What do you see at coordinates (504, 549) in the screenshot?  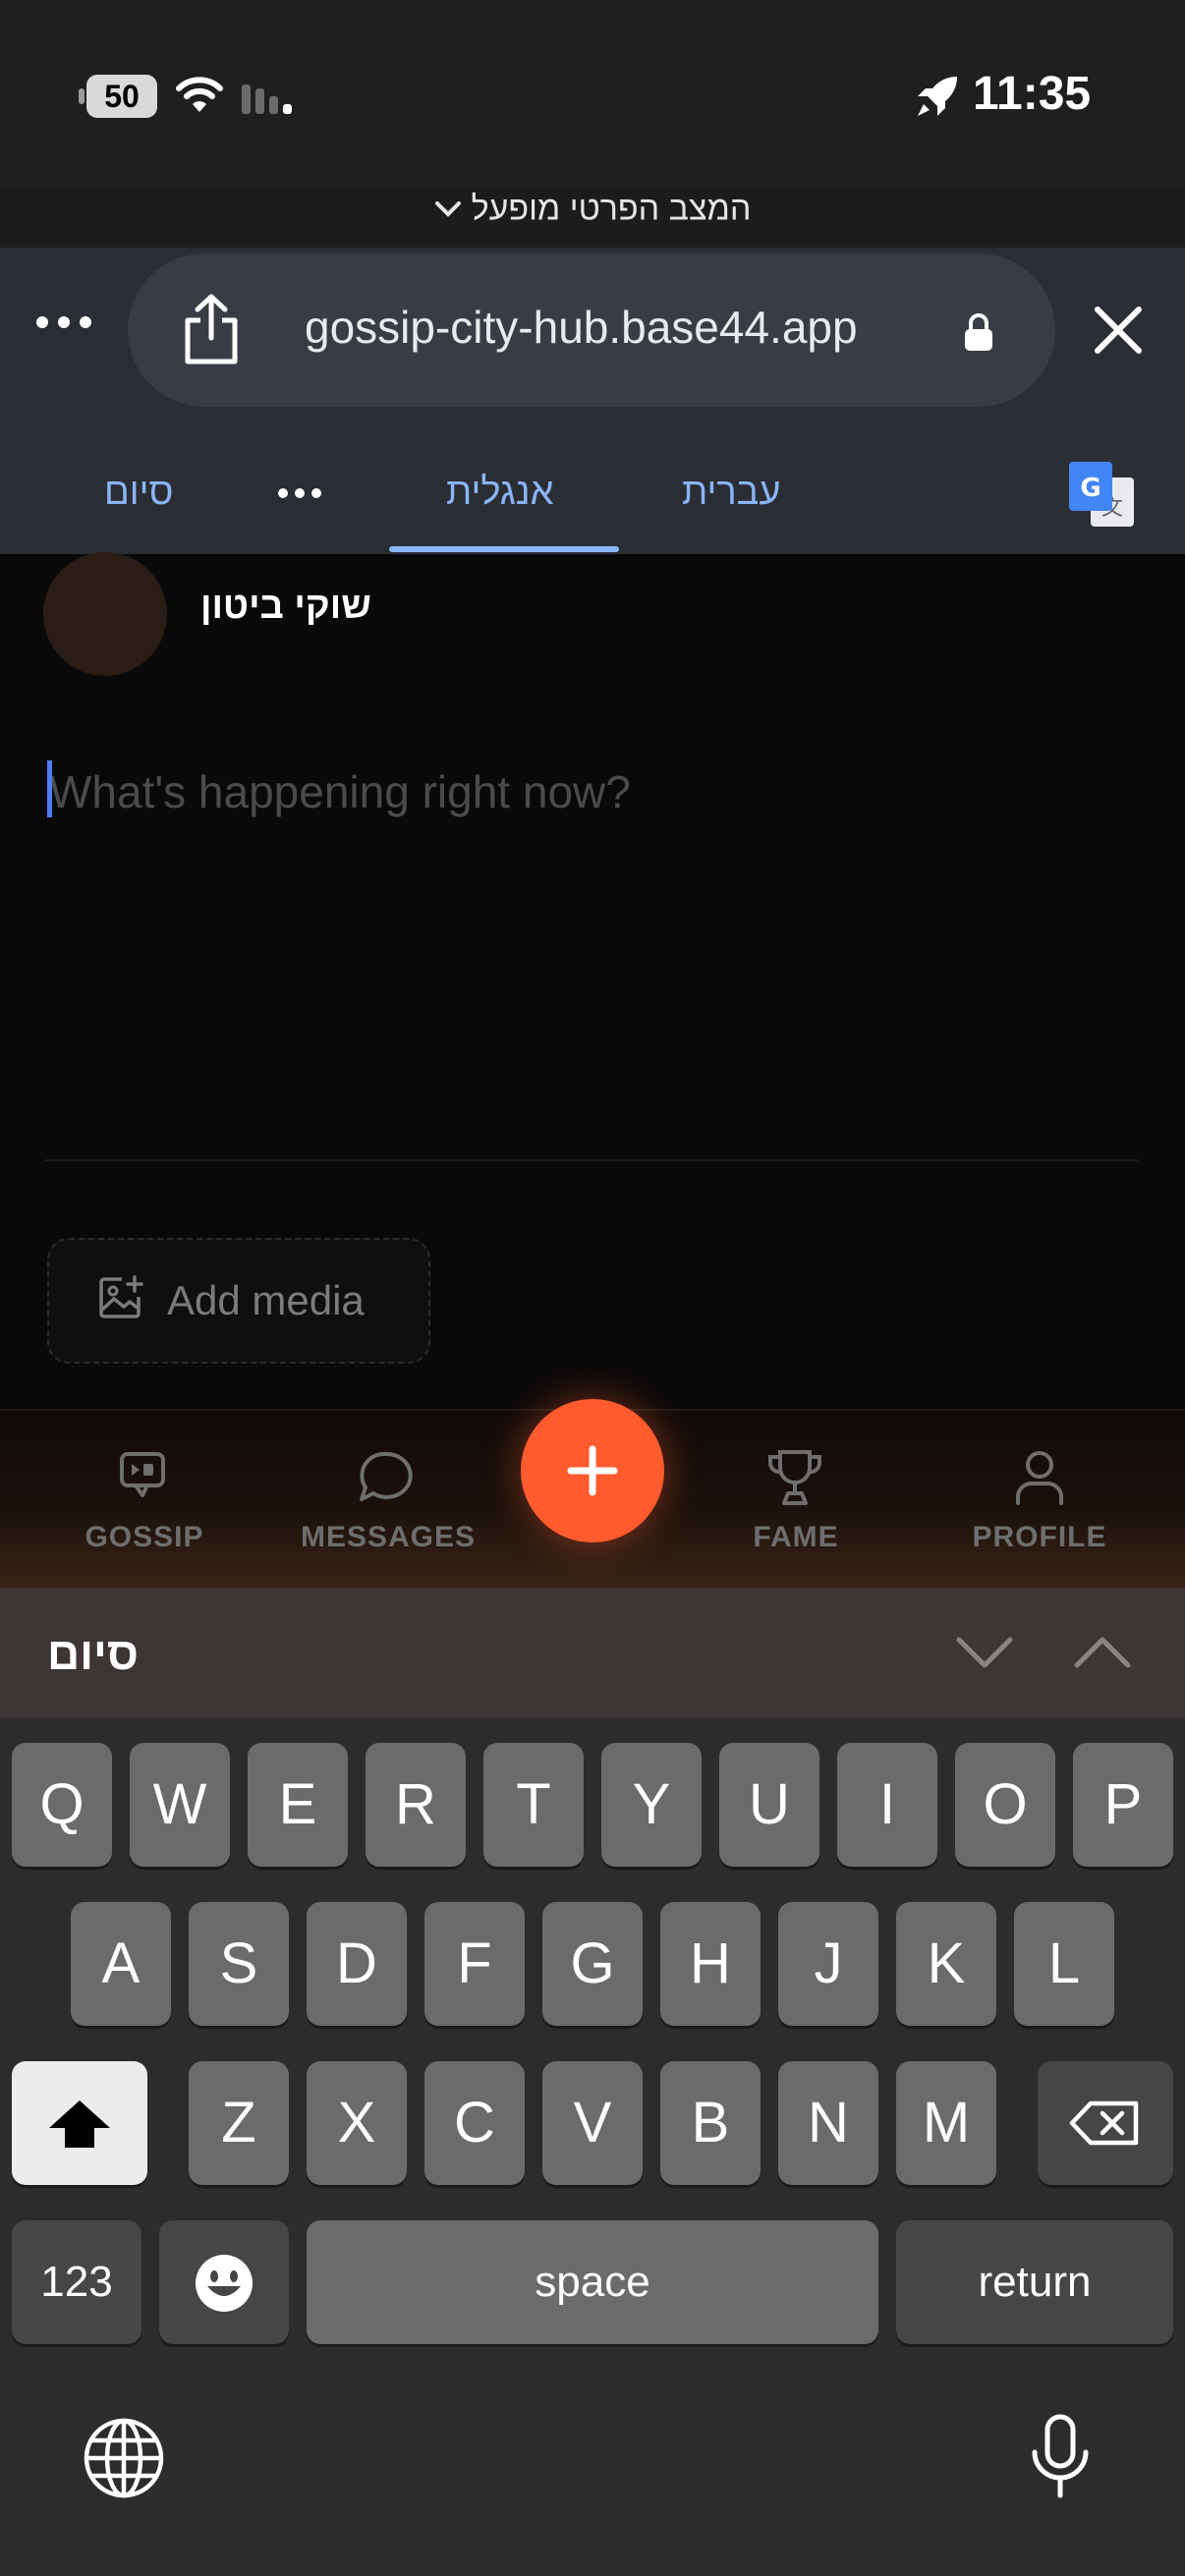 I see `active-tab-indicator` at bounding box center [504, 549].